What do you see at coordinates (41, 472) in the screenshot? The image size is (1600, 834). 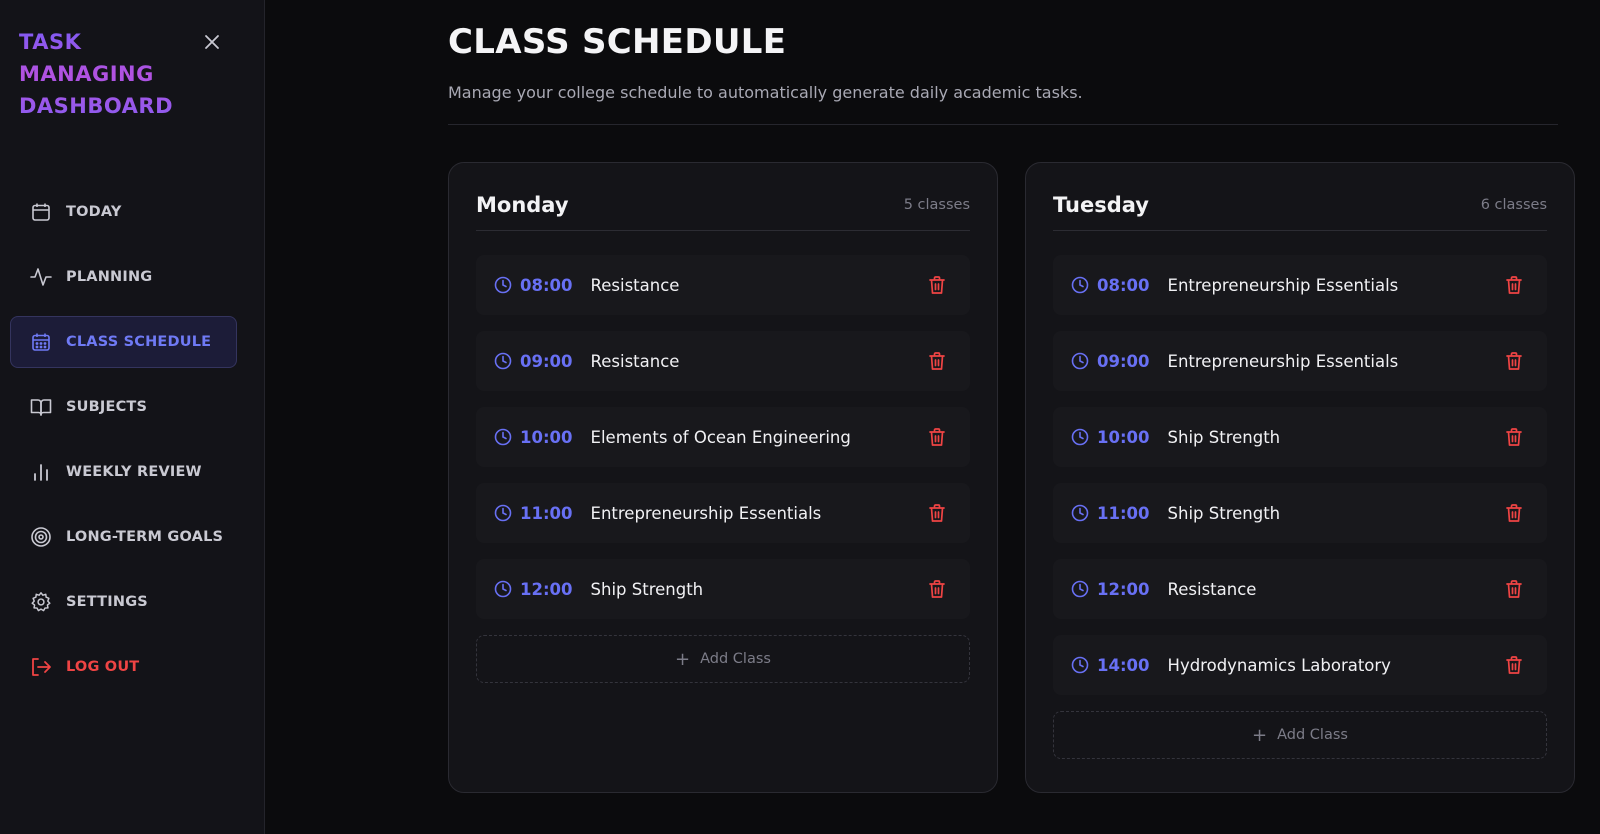 I see `bar-chart-icon` at bounding box center [41, 472].